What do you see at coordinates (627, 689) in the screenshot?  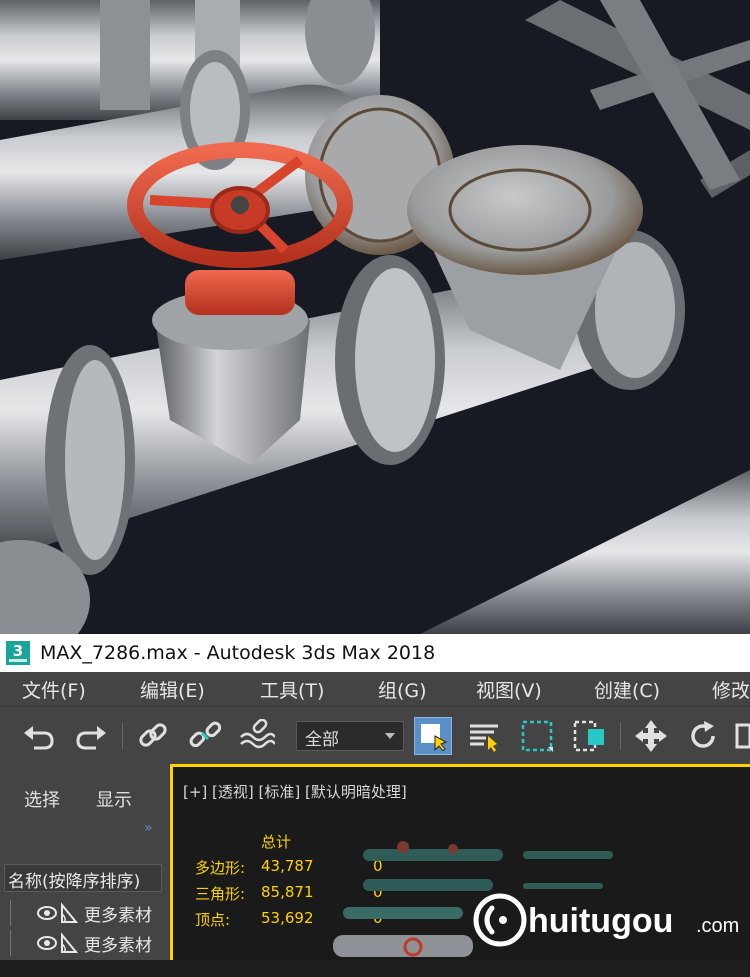 I see `menu-create: 创建(C)` at bounding box center [627, 689].